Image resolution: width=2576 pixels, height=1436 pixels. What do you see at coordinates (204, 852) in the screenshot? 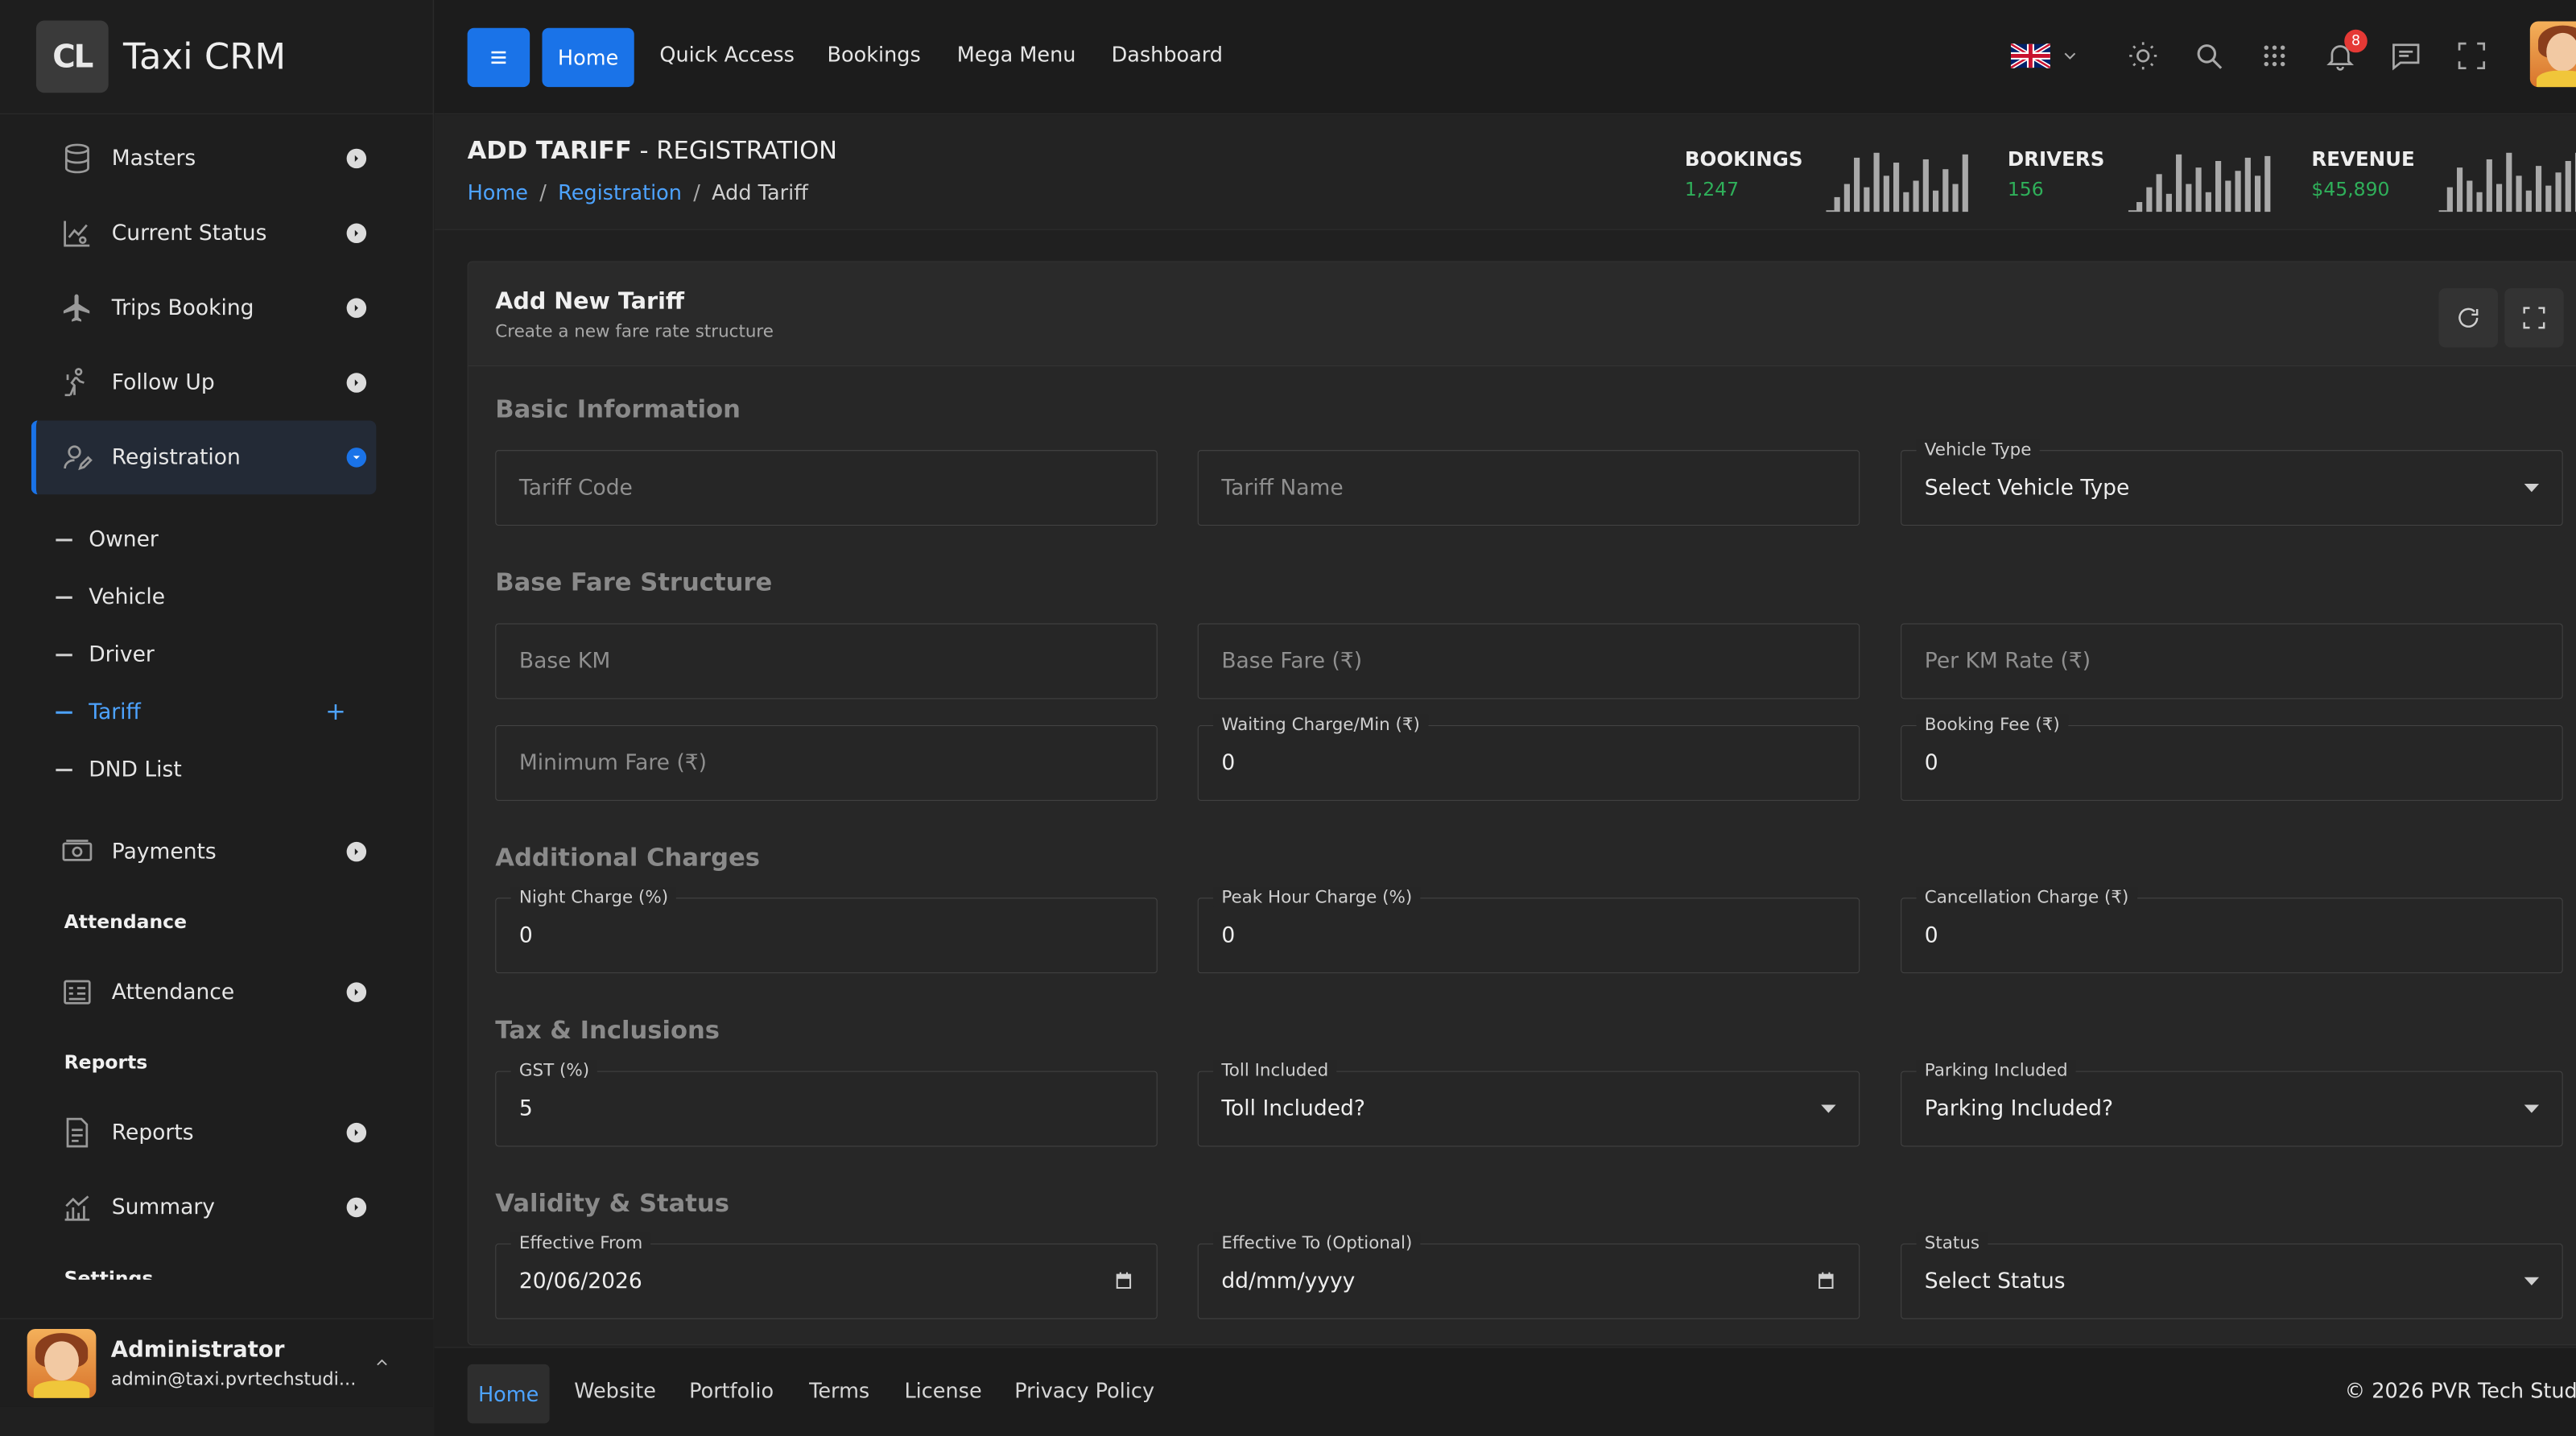
I see `sidebar-item-payments: Payments` at bounding box center [204, 852].